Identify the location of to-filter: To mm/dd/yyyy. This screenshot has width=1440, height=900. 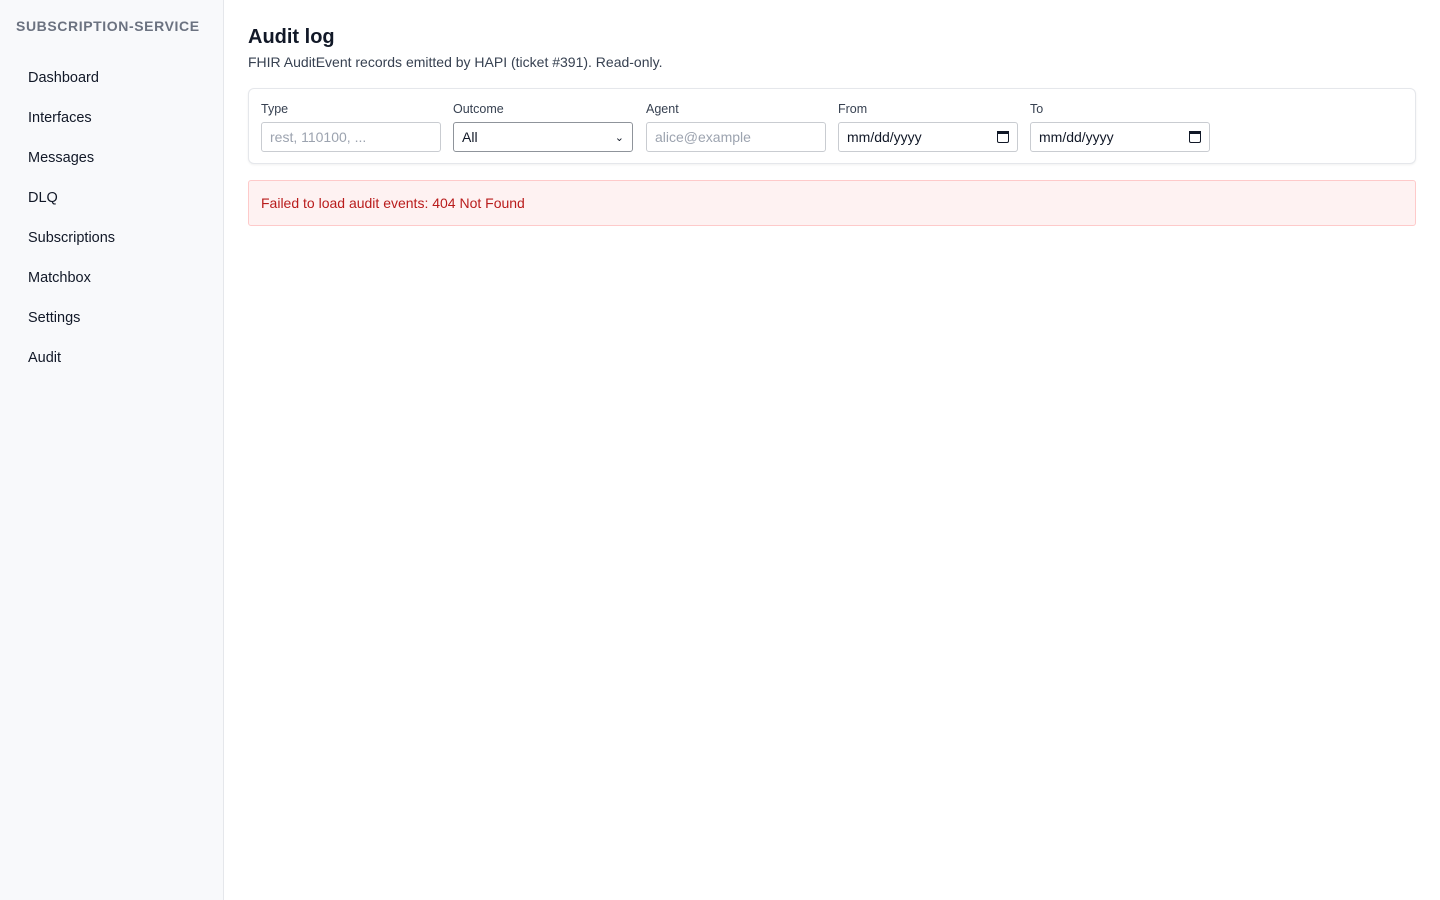
(1120, 127).